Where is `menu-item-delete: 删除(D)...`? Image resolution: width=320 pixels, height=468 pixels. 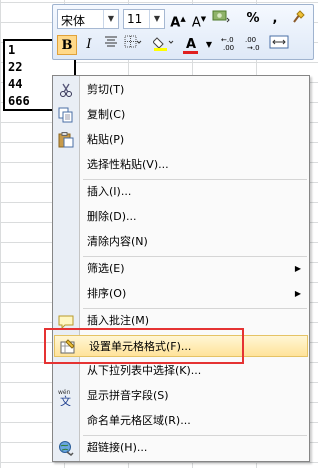
menu-item-delete: 删除(D)... is located at coordinates (181, 217).